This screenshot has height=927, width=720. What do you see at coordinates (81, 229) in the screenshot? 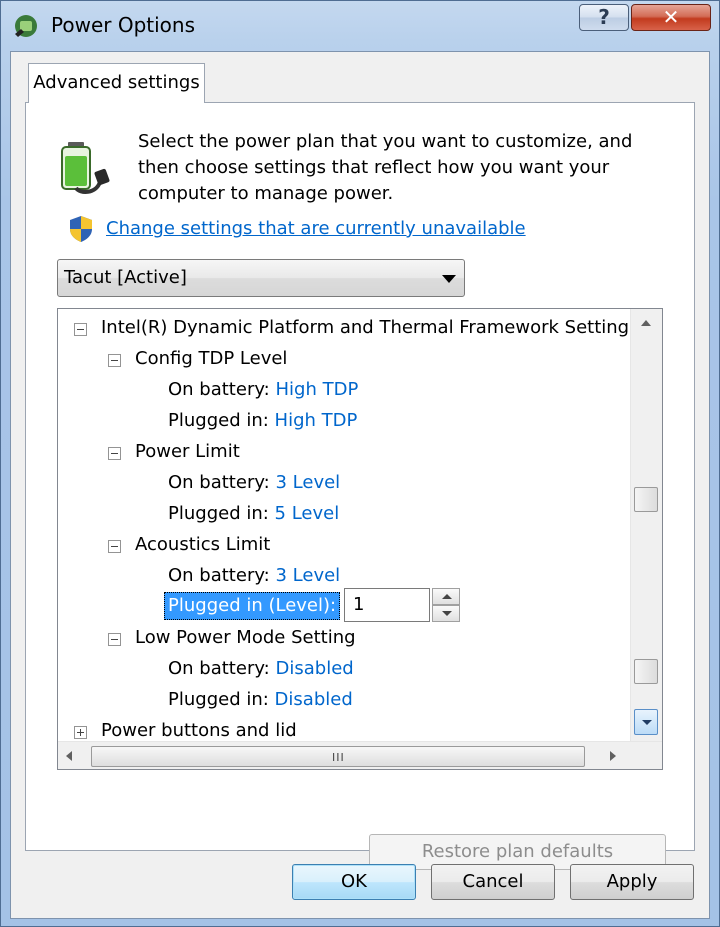
I see `uac-shield-icon` at bounding box center [81, 229].